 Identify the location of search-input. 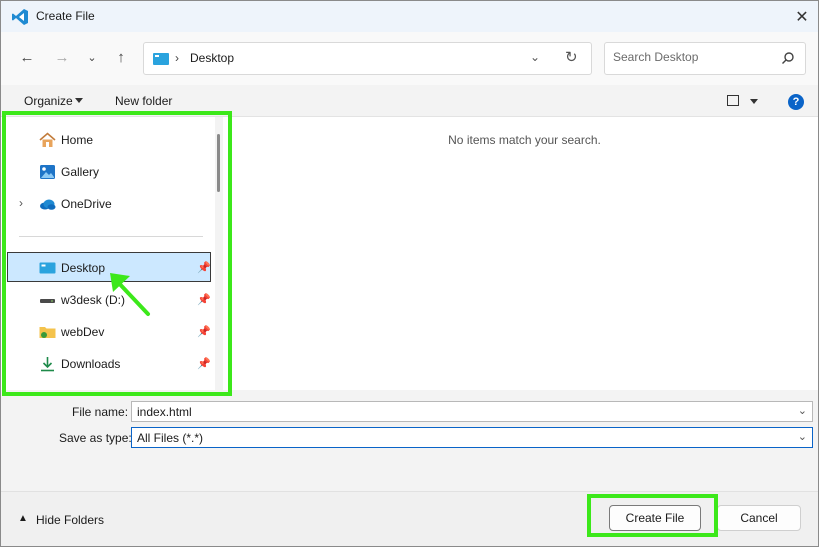
(693, 57).